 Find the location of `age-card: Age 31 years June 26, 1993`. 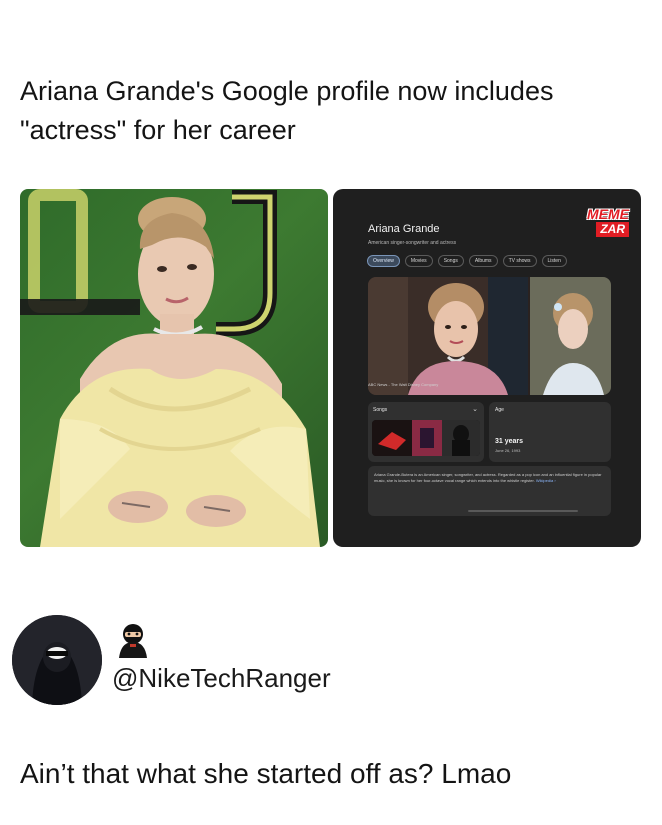

age-card: Age 31 years June 26, 1993 is located at coordinates (550, 432).